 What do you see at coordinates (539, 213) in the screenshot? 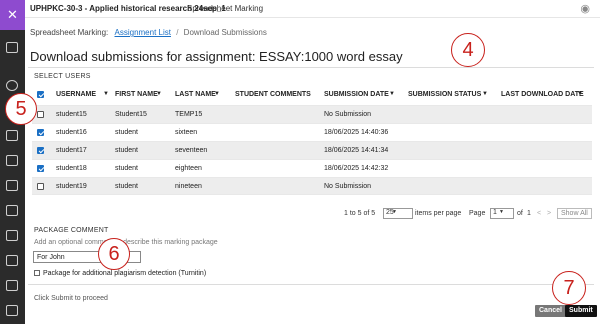
I see `prev-page-button: <` at bounding box center [539, 213].